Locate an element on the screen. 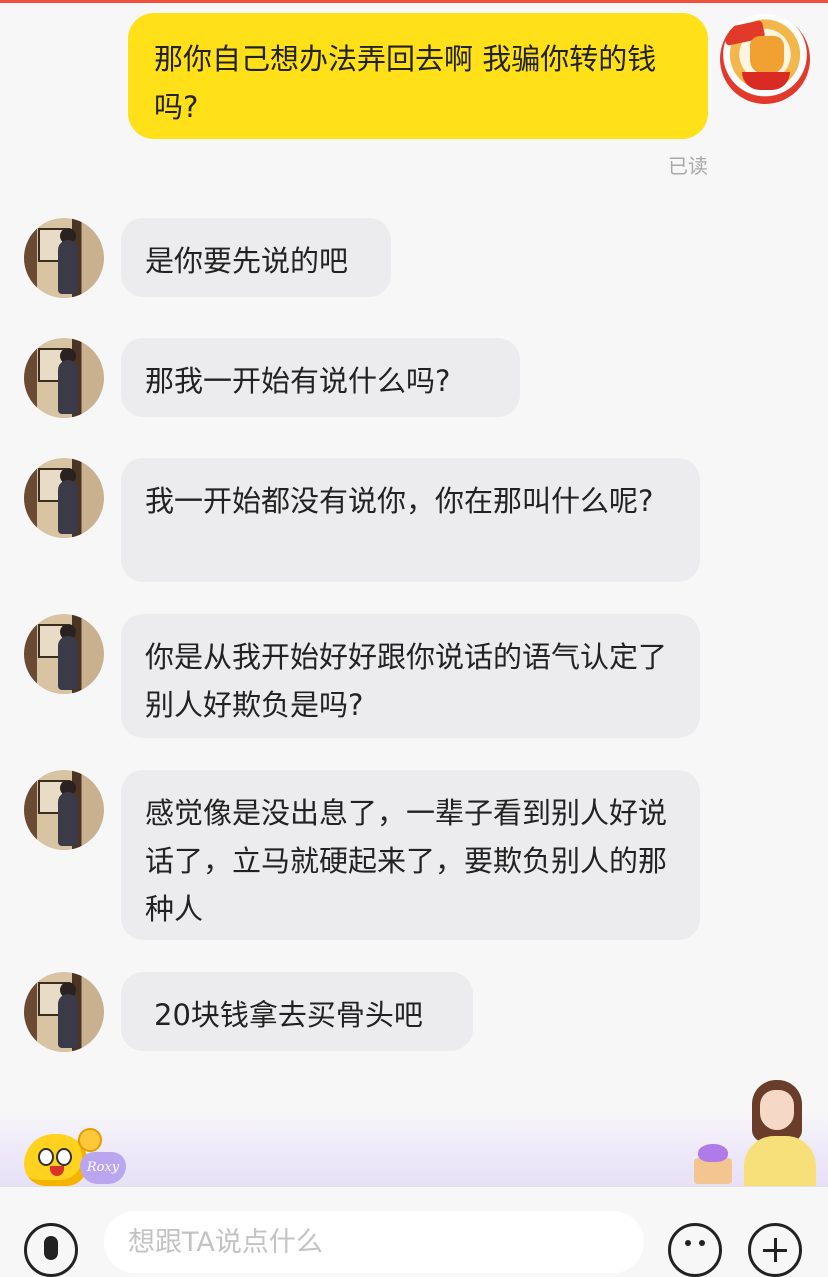 The height and width of the screenshot is (1277, 828). incoming-message-bubble: 我一开始都没有说你，你在那叫什么呢? is located at coordinates (410, 520).